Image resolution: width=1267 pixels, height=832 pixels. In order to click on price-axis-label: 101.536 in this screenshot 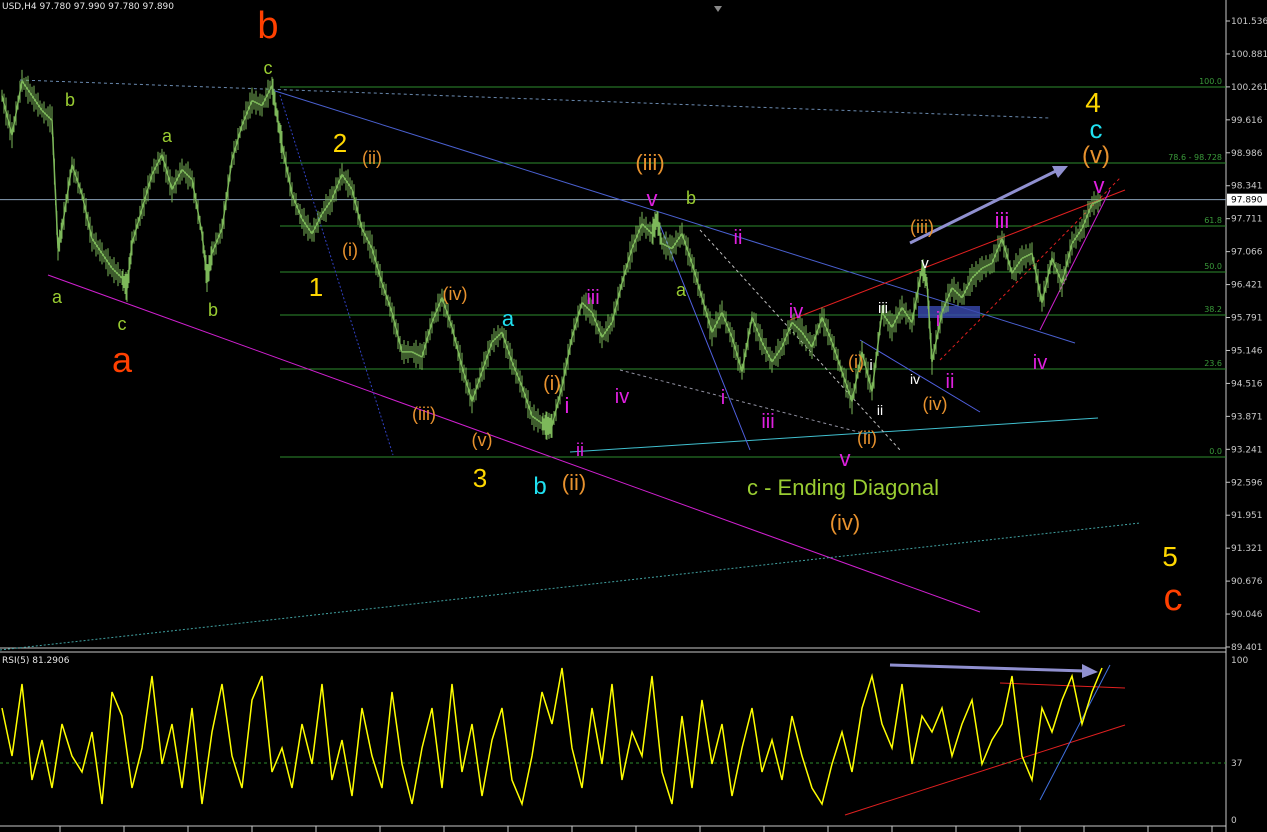, I will do `click(1249, 22)`.